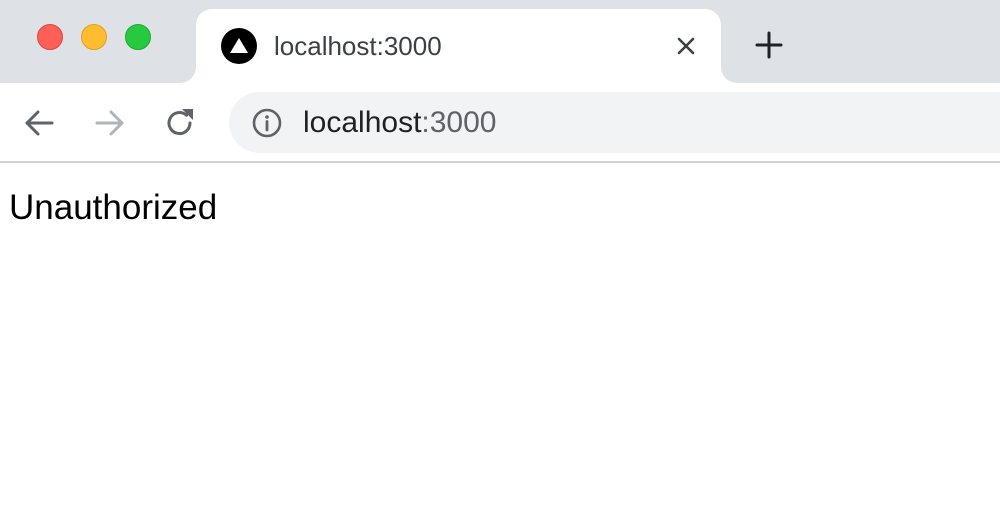 The height and width of the screenshot is (517, 1000). What do you see at coordinates (458, 46) in the screenshot?
I see `browser-tab: localhost:3000` at bounding box center [458, 46].